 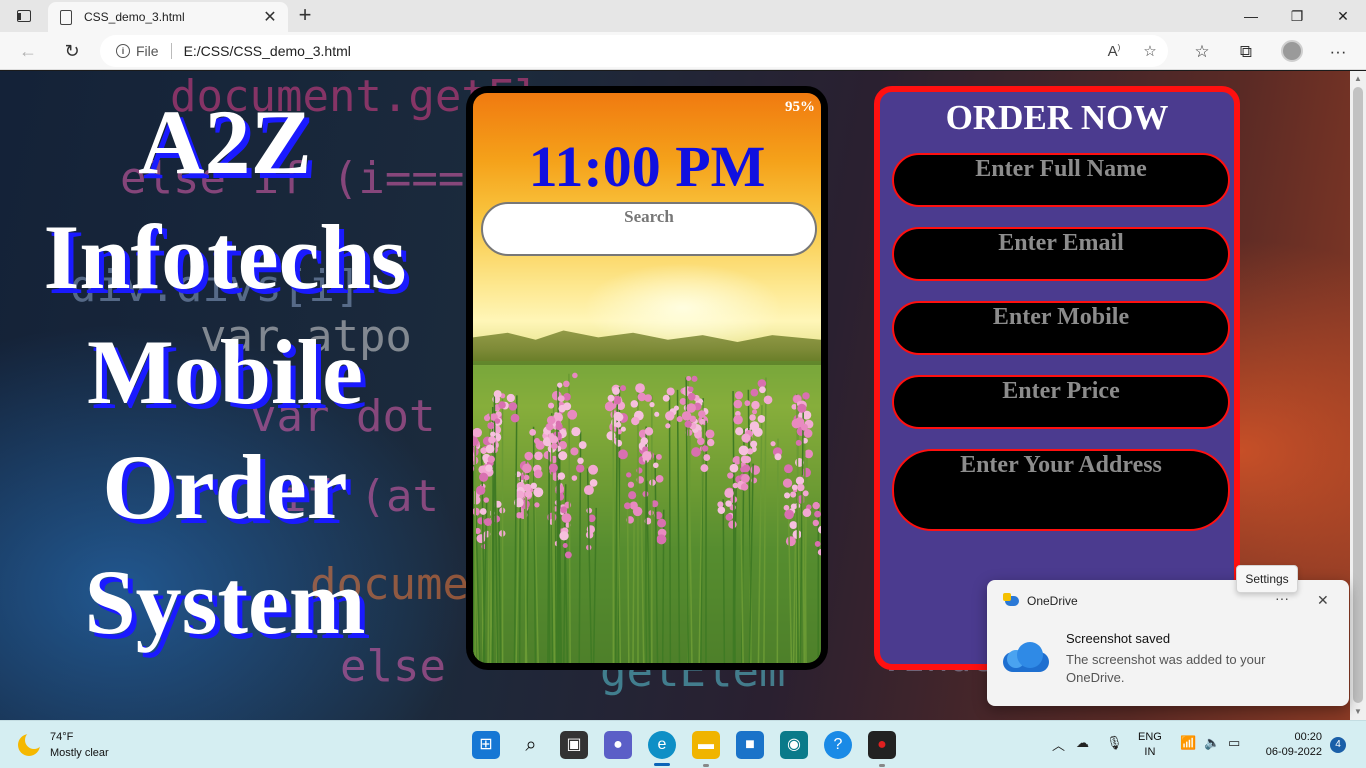 What do you see at coordinates (706, 745) in the screenshot?
I see `file-explorer-icon: ▬` at bounding box center [706, 745].